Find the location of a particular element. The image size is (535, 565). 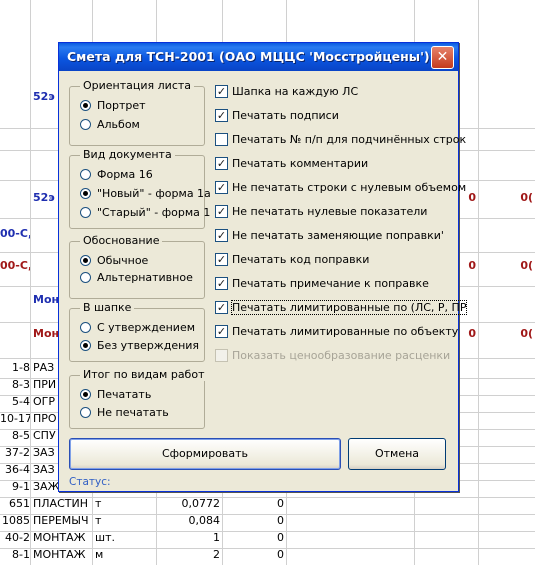

sheet-cell: 8-3 is located at coordinates (15, 384).